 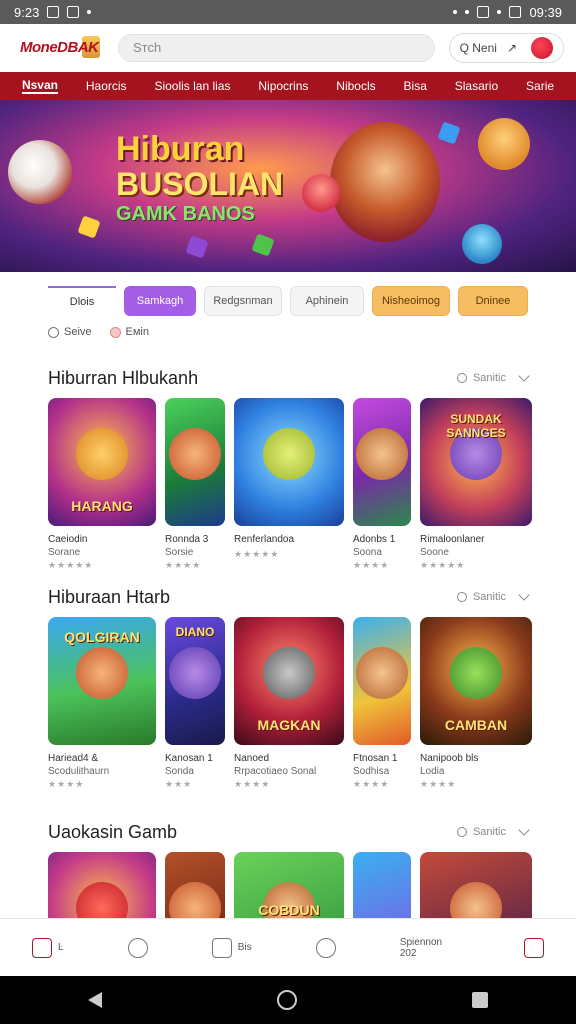 I want to click on section-header: Hiburaan Htarb Sanitic, so click(x=312, y=597).